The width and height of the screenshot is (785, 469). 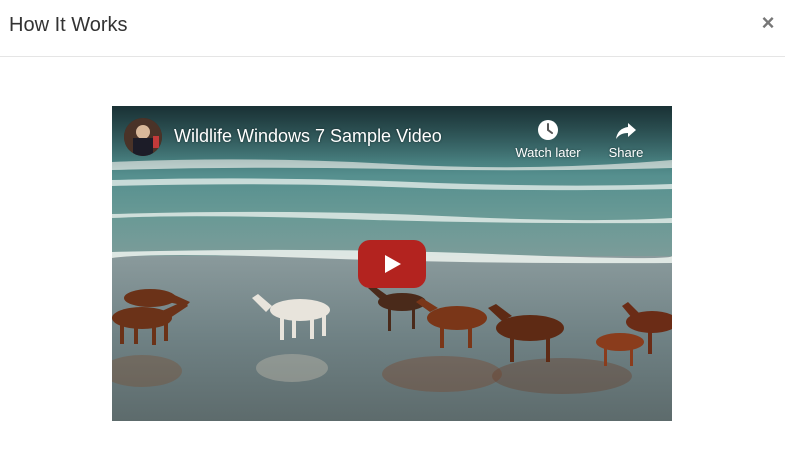 I want to click on avatar-image, so click(x=143, y=137).